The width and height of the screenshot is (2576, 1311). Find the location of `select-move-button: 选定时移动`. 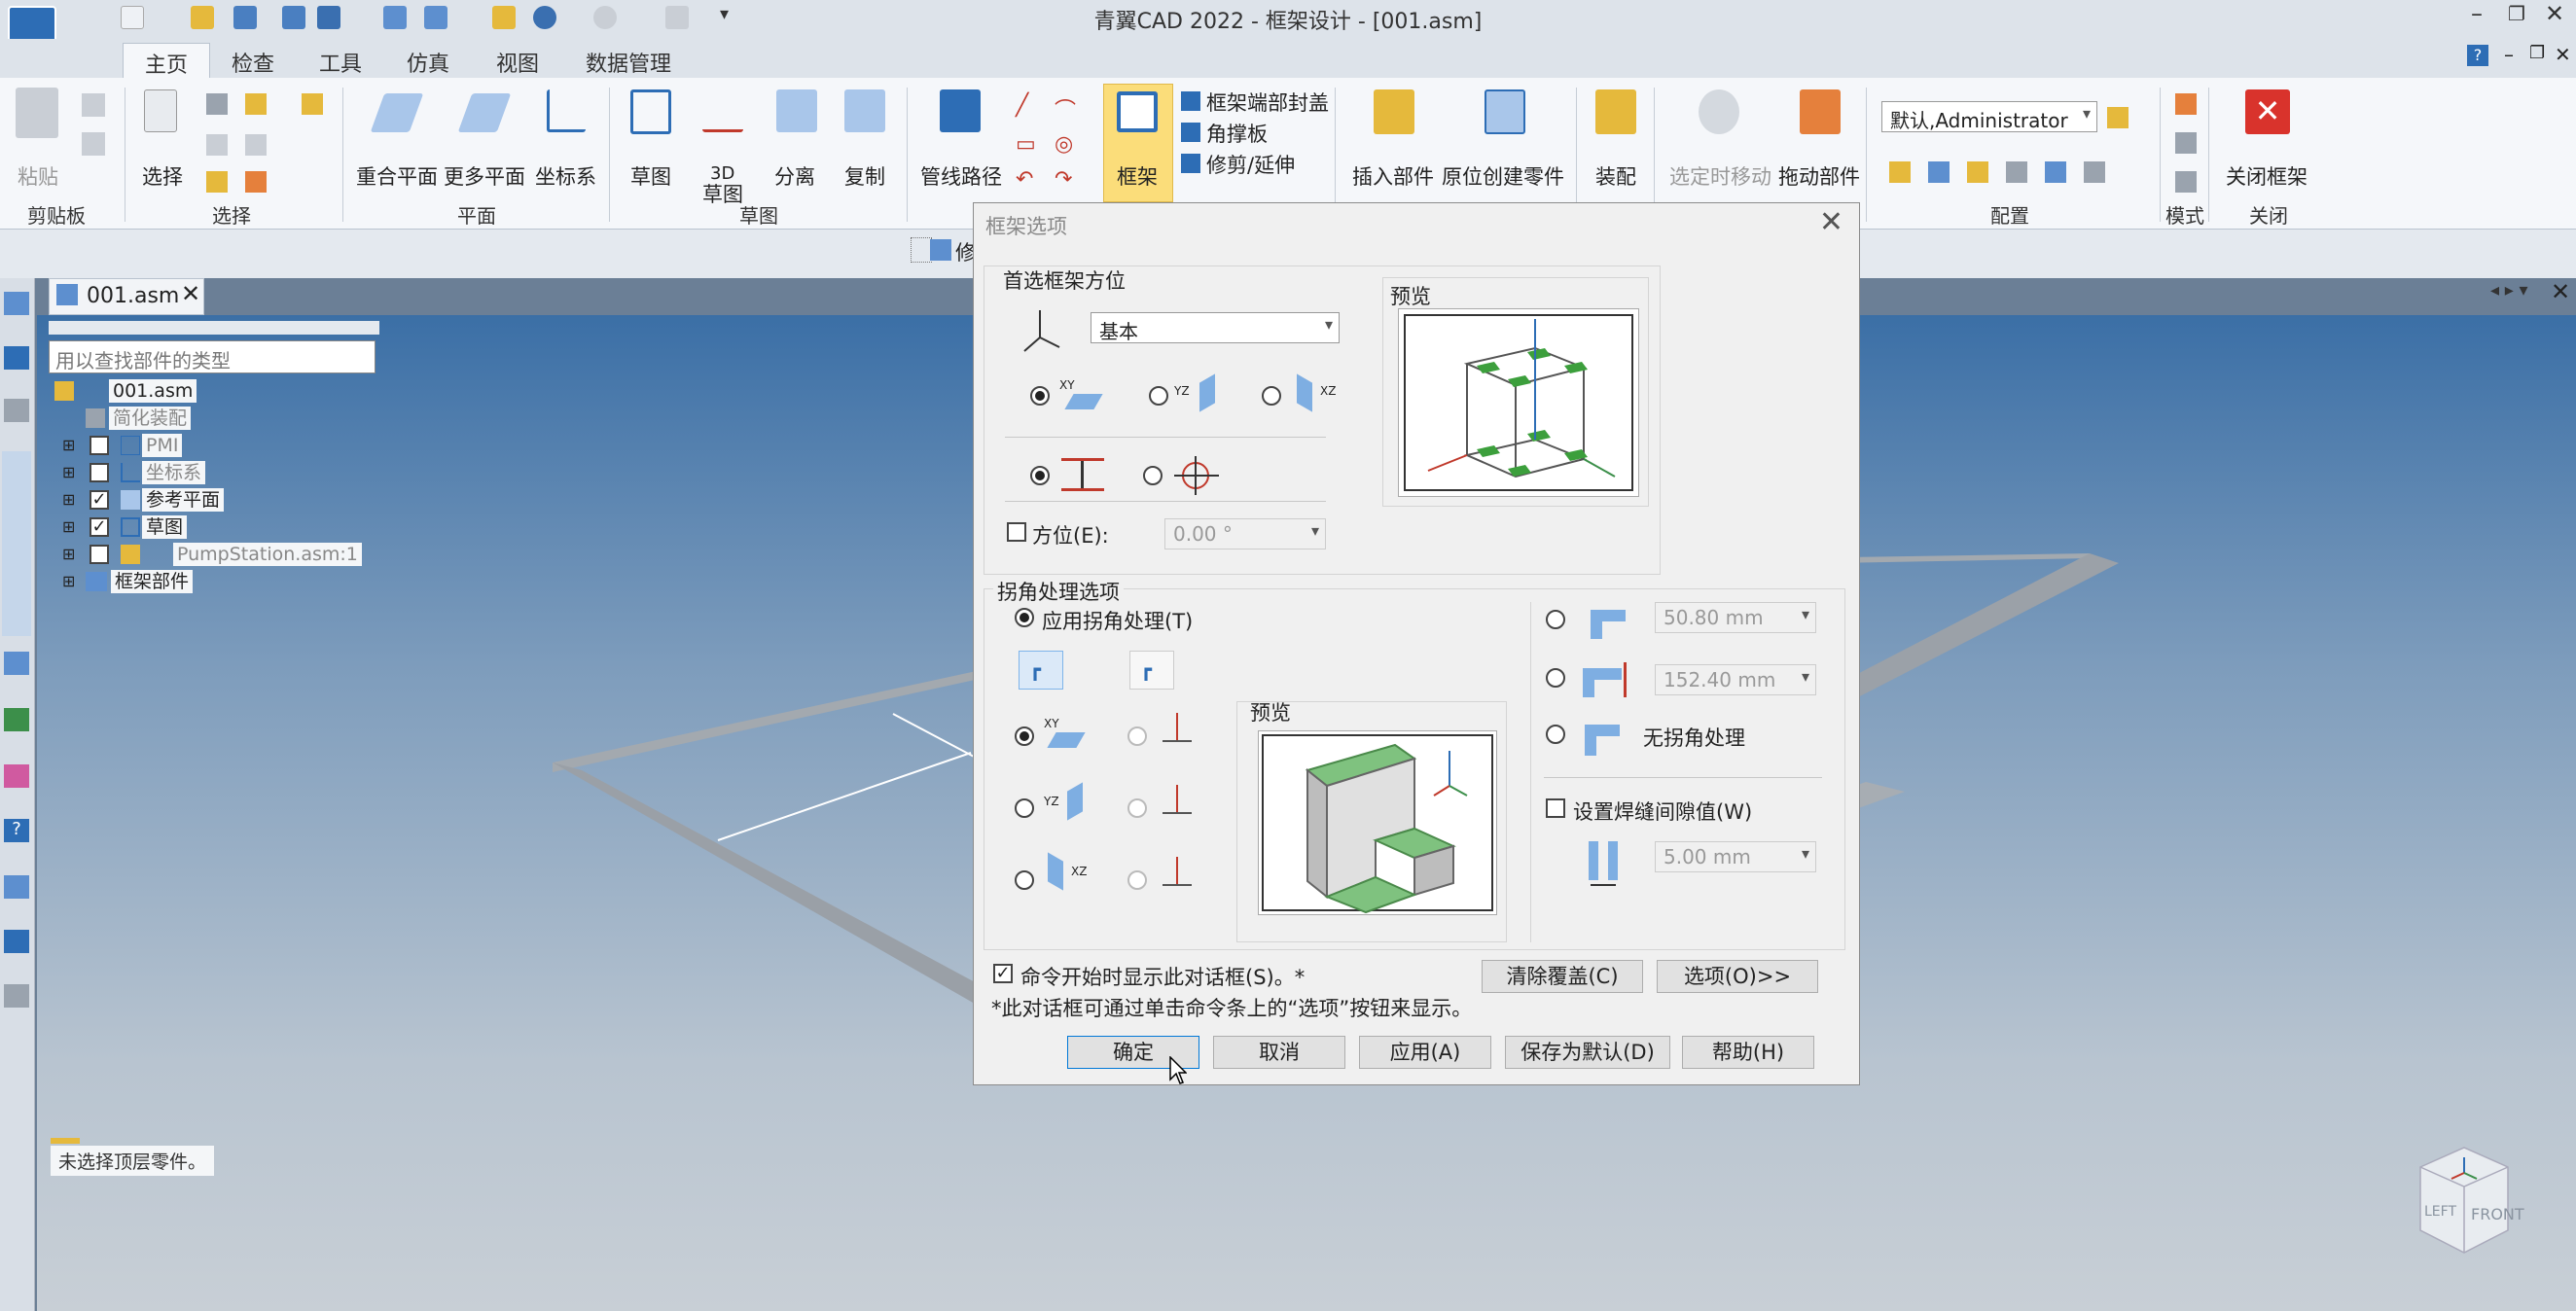

select-move-button: 选定时移动 is located at coordinates (1720, 176).